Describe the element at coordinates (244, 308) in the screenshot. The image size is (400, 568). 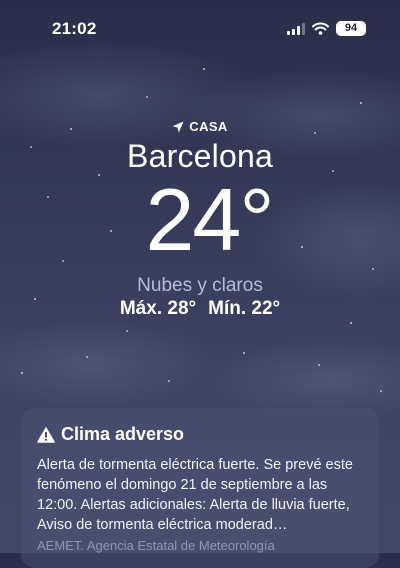
I see `min-temperature: Mín. 22°` at that location.